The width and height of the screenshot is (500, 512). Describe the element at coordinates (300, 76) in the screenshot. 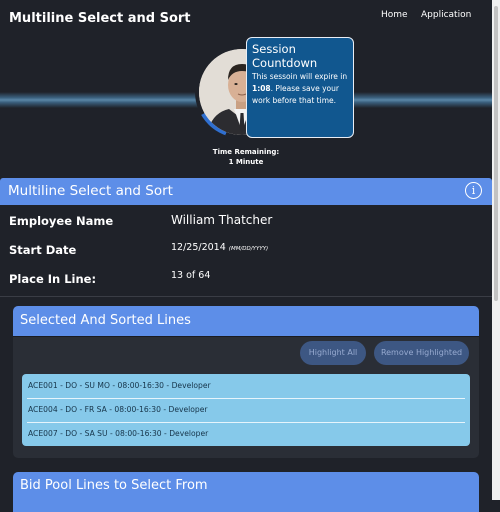

I see `countdown-text-before: This sessoin will expire in` at that location.